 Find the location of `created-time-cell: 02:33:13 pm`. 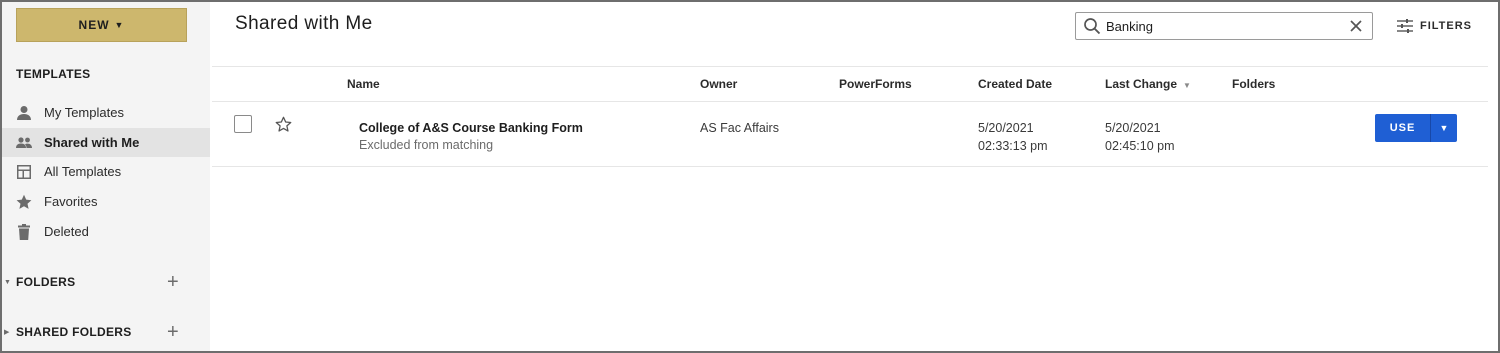

created-time-cell: 02:33:13 pm is located at coordinates (1013, 146).